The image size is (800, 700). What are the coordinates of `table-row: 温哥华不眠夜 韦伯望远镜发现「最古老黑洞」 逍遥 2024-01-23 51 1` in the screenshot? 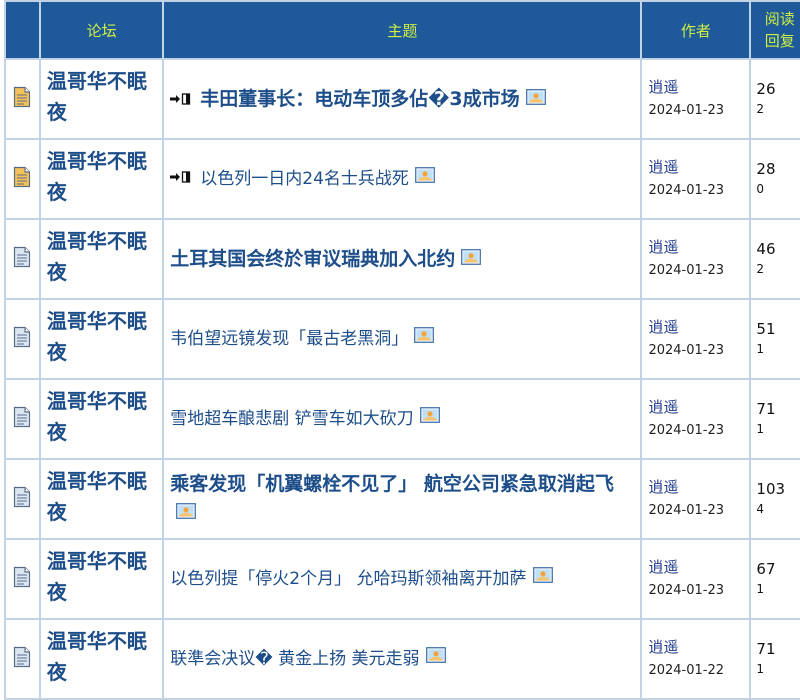 It's located at (403, 339).